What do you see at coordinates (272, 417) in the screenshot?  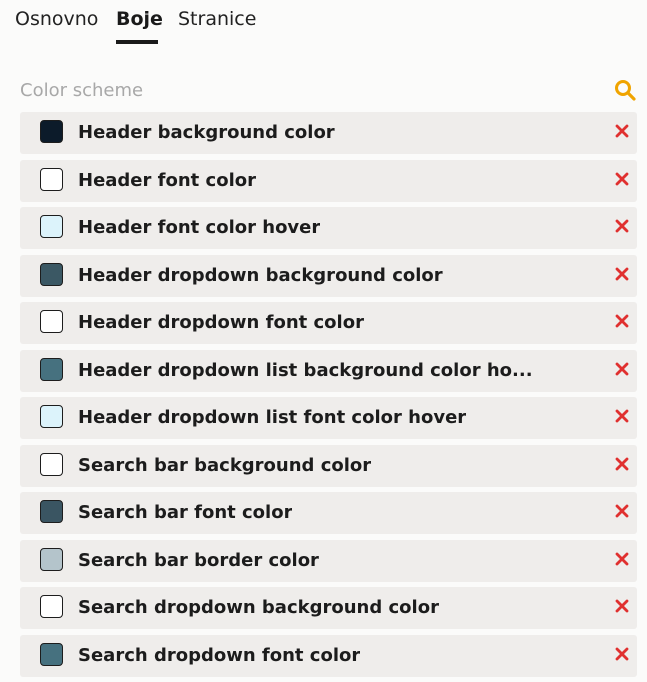 I see `color-label: Header dropdown list font color hover` at bounding box center [272, 417].